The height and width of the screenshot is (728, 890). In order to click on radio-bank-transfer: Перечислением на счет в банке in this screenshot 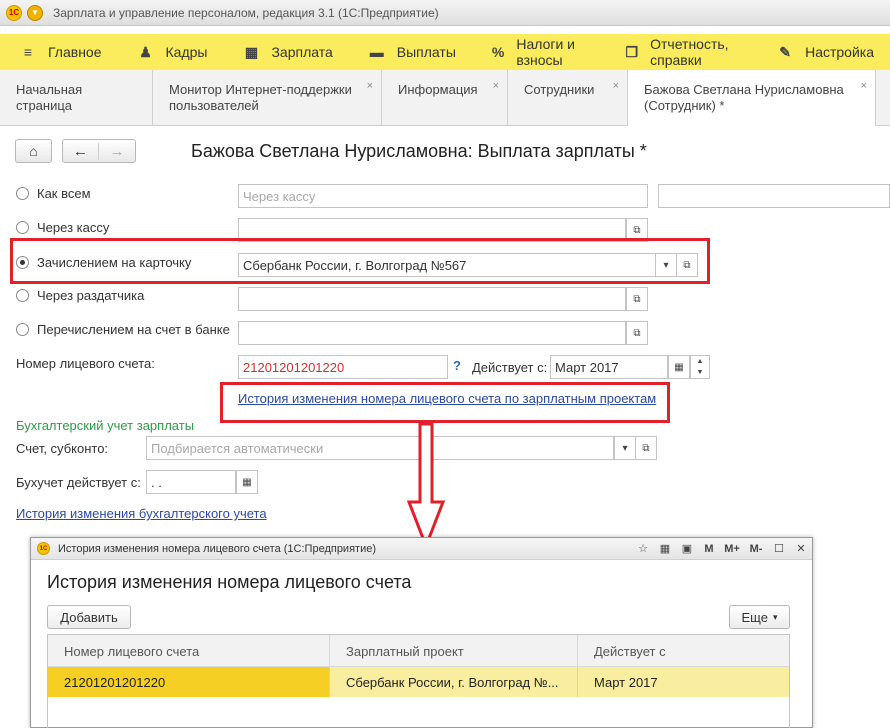, I will do `click(123, 329)`.